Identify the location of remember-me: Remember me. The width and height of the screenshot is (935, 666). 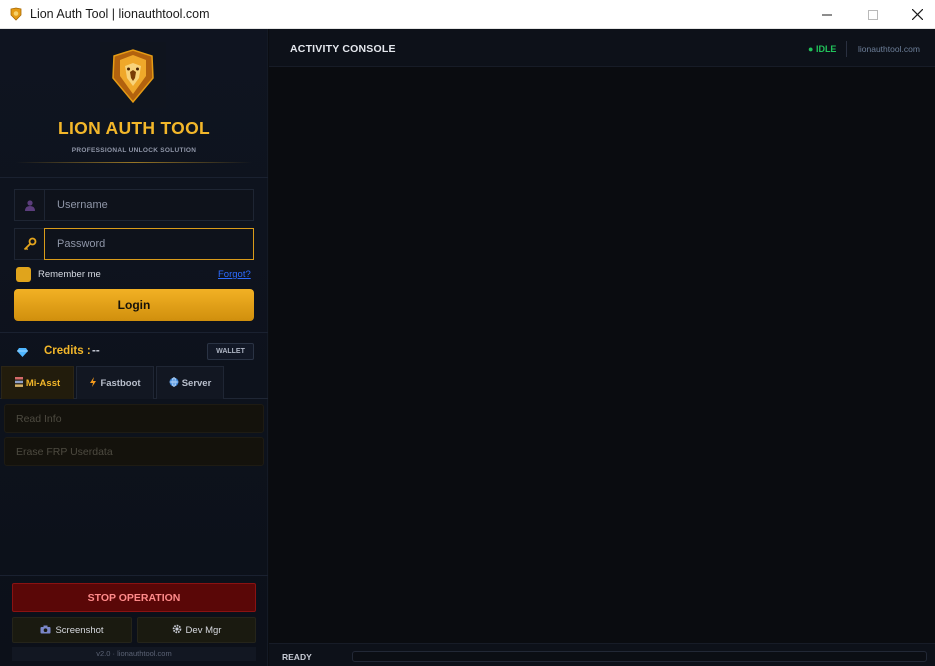
(58, 274).